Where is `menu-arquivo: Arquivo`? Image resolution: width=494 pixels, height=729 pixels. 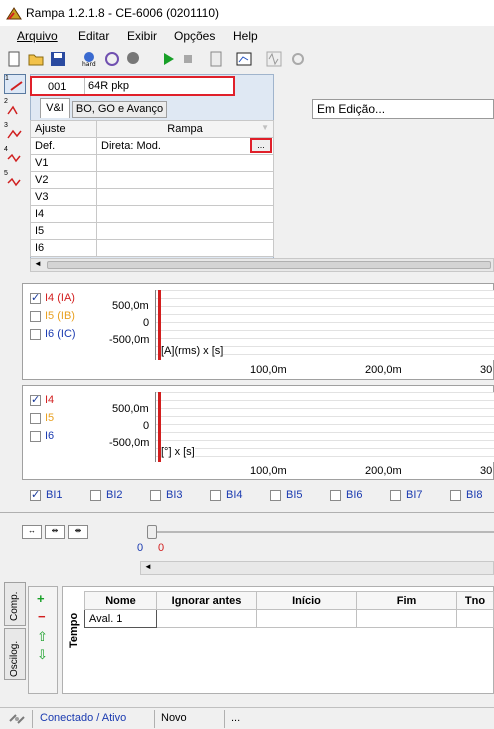
menu-arquivo: Arquivo is located at coordinates (37, 36).